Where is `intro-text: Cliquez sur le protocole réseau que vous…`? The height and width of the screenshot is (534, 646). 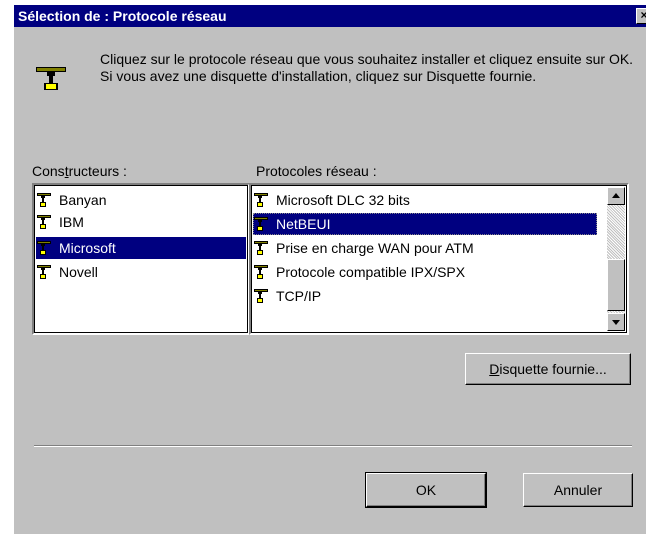 intro-text: Cliquez sur le protocole réseau que vous… is located at coordinates (367, 67).